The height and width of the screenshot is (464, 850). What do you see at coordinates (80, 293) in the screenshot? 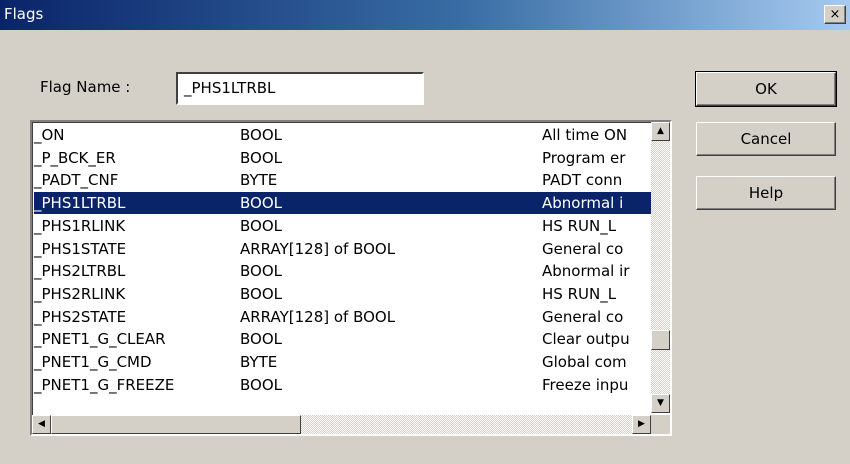
I see `flag-name-cell: _PHS2RLINK` at bounding box center [80, 293].